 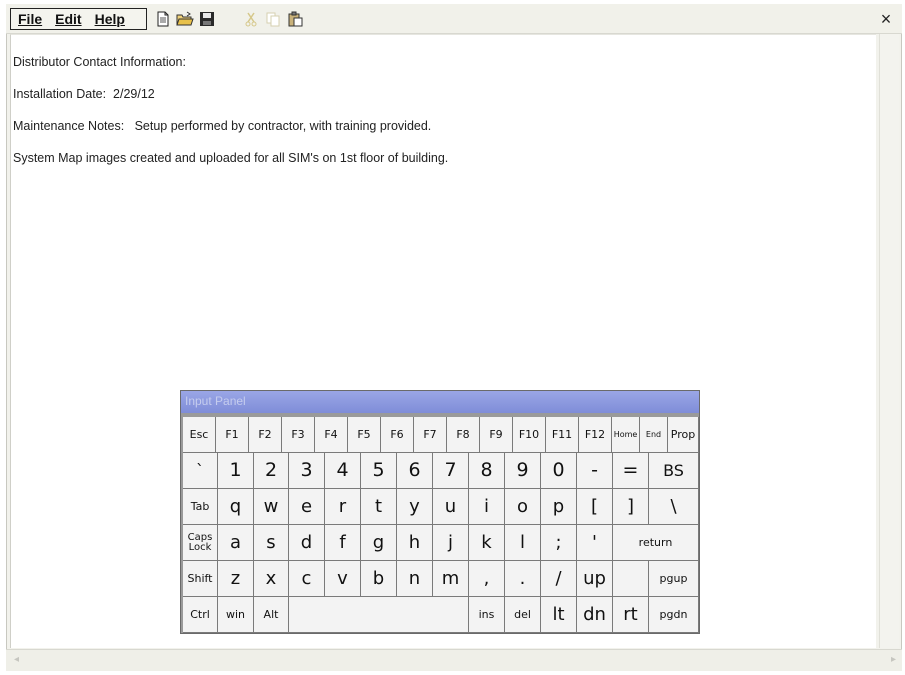 What do you see at coordinates (559, 615) in the screenshot?
I see `key-lt: lt` at bounding box center [559, 615].